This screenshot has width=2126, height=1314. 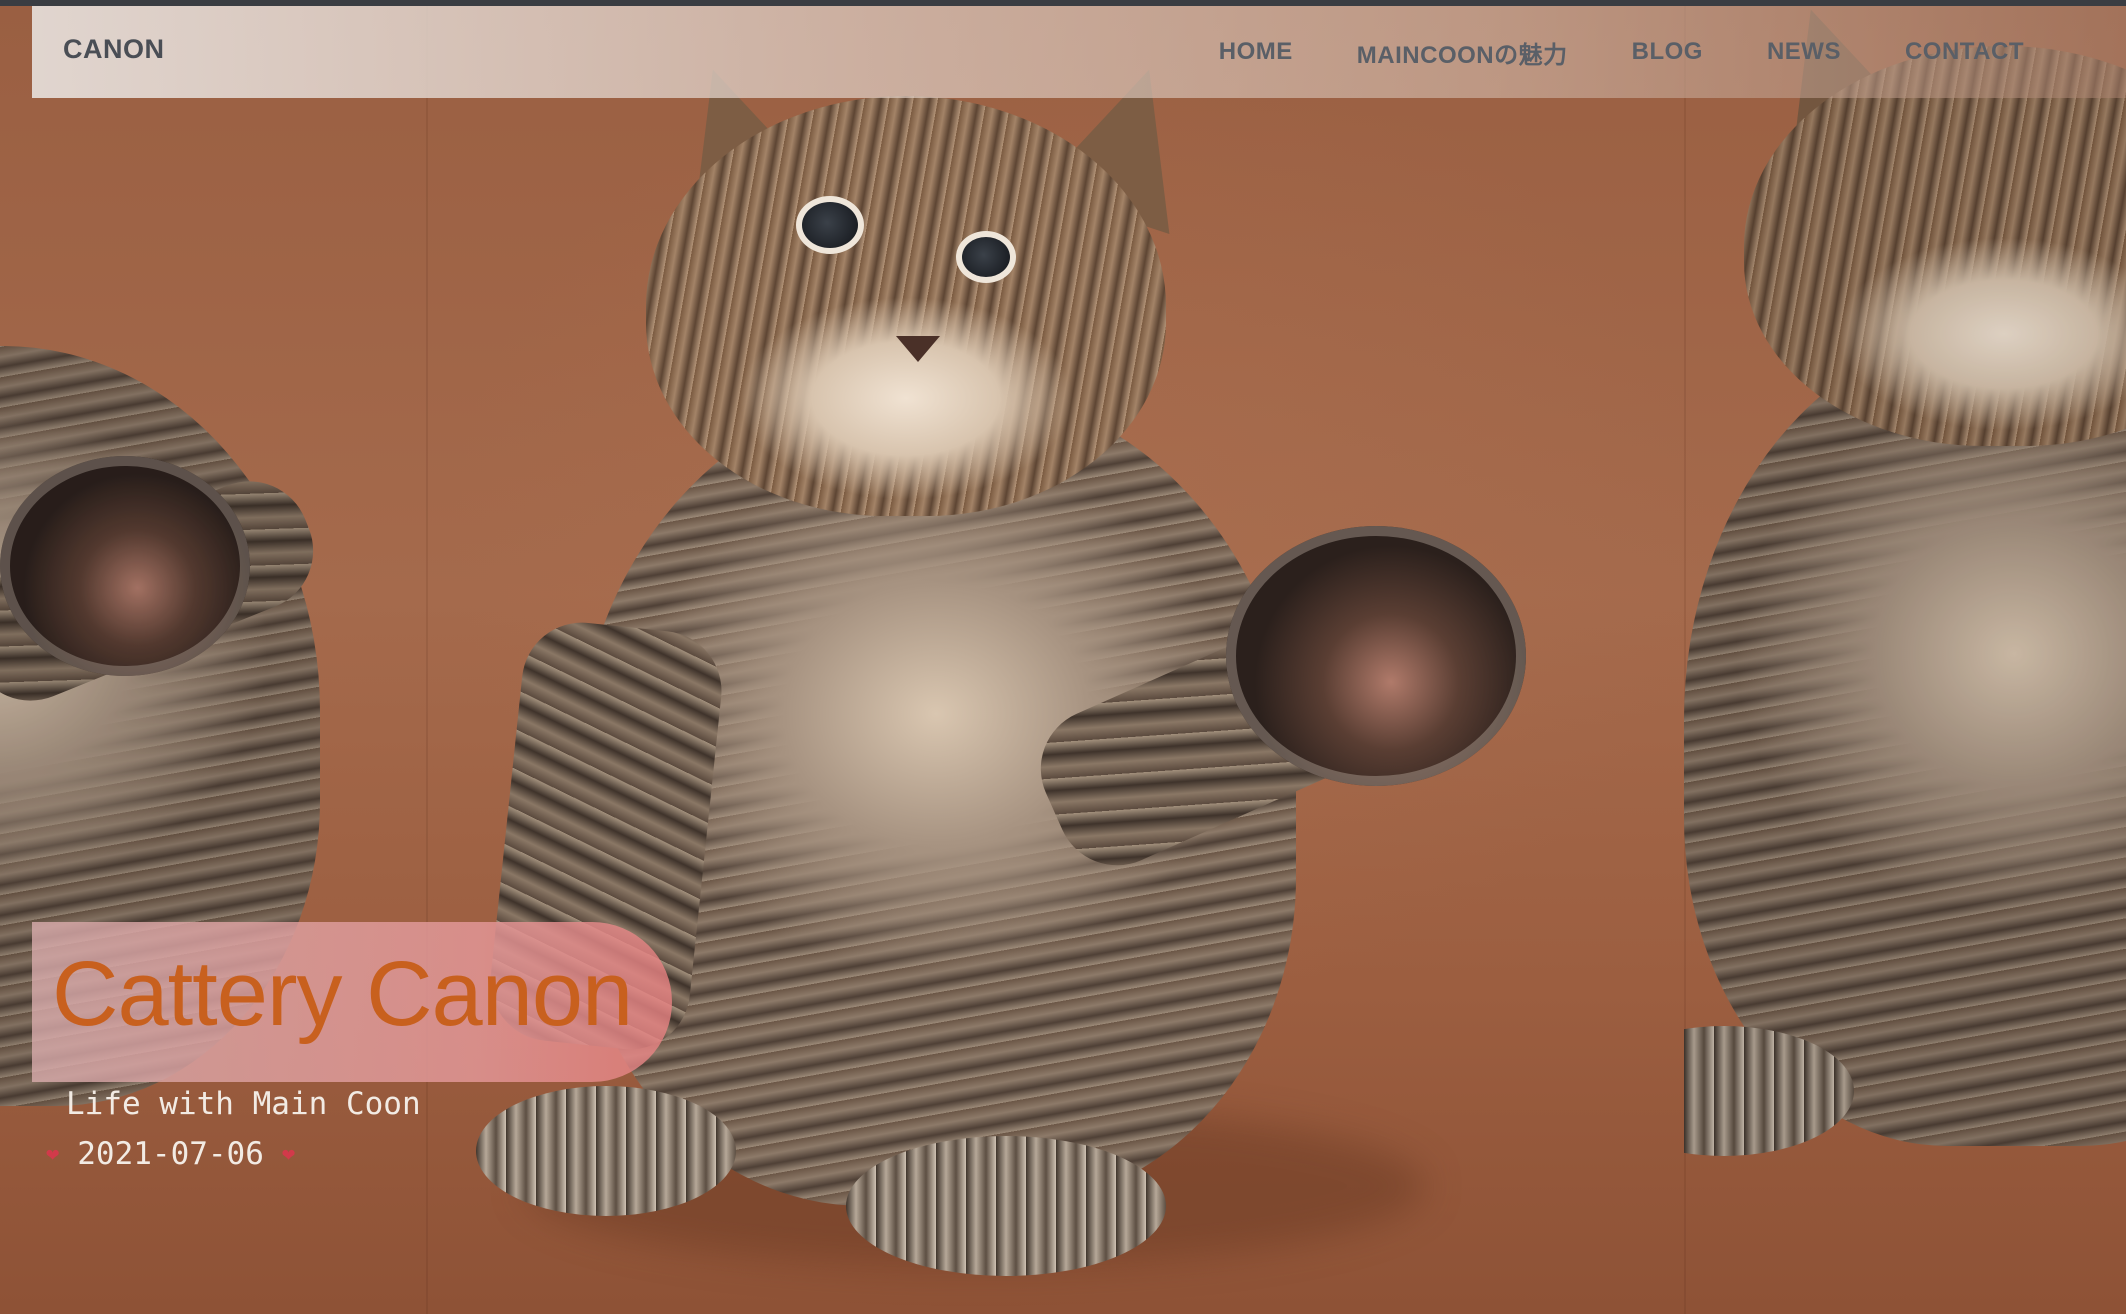 What do you see at coordinates (1964, 52) in the screenshot?
I see `nav-link-contact: CONTACT` at bounding box center [1964, 52].